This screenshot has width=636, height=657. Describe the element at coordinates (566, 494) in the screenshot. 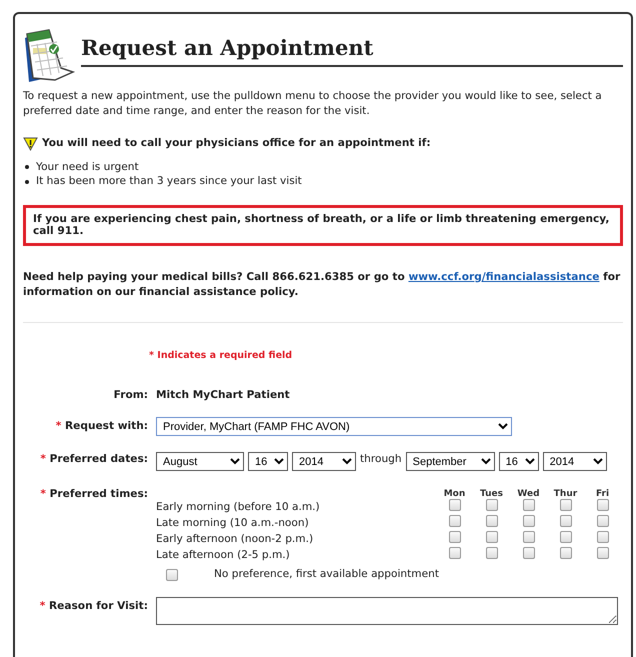

I see `day-heading: Thur` at that location.